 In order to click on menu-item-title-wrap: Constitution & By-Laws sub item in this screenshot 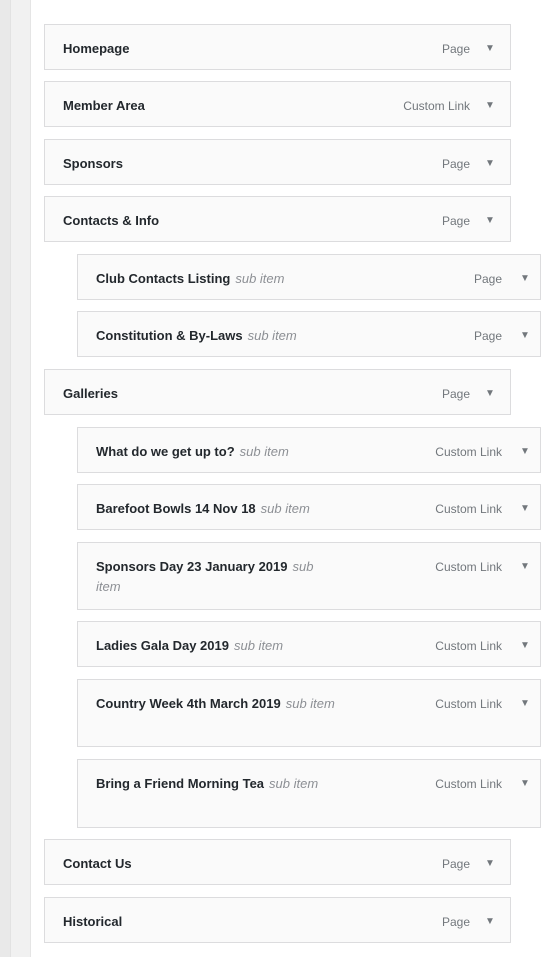, I will do `click(216, 336)`.